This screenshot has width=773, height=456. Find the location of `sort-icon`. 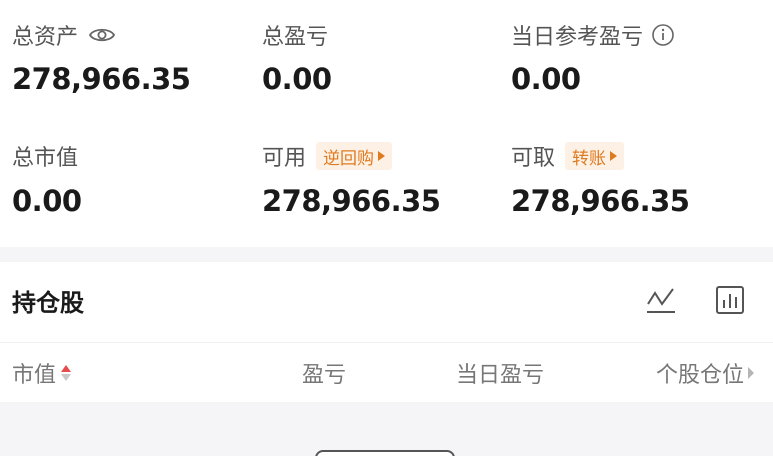

sort-icon is located at coordinates (66, 373).